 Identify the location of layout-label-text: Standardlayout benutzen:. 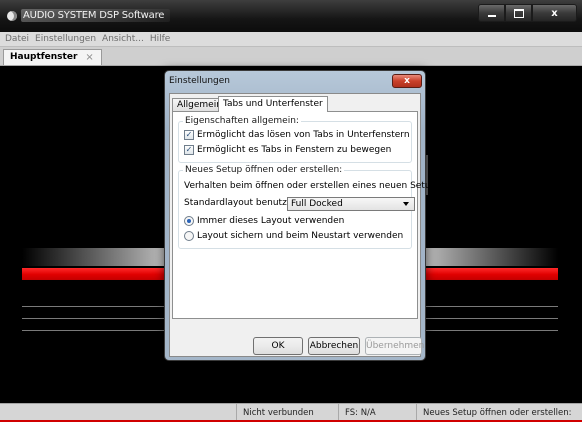
(243, 203).